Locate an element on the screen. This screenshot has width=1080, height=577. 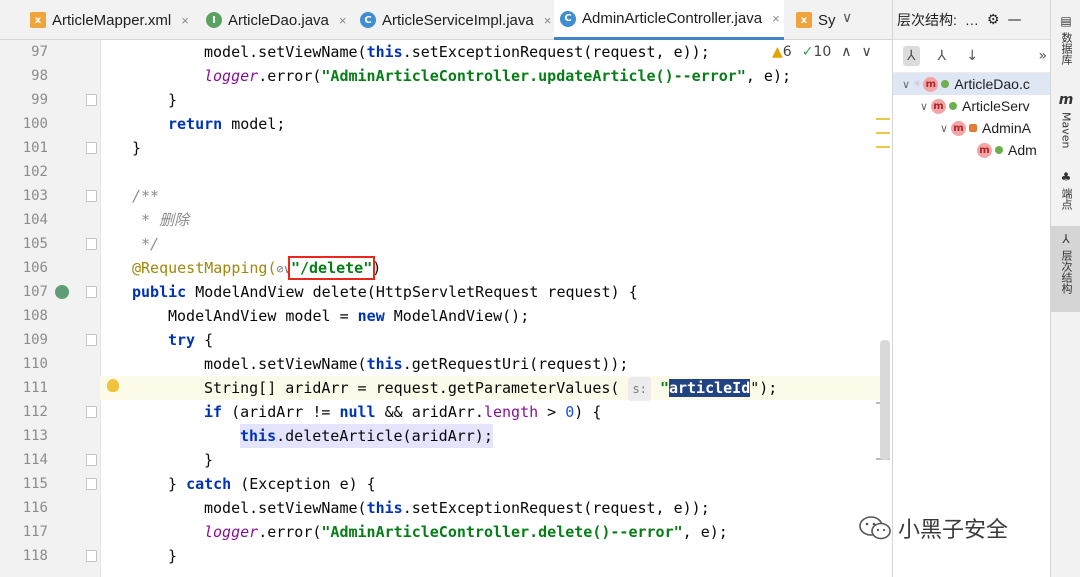
tab-article-service-impl-java: C ArticleServiceImpl.java × is located at coordinates (454, 20).